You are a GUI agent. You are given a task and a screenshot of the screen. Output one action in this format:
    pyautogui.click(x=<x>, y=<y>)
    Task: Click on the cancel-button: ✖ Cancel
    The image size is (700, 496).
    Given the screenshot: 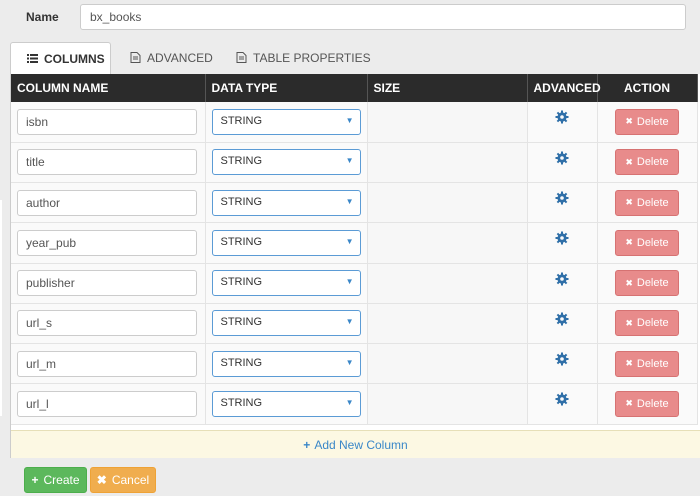 What is the action you would take?
    pyautogui.click(x=123, y=480)
    